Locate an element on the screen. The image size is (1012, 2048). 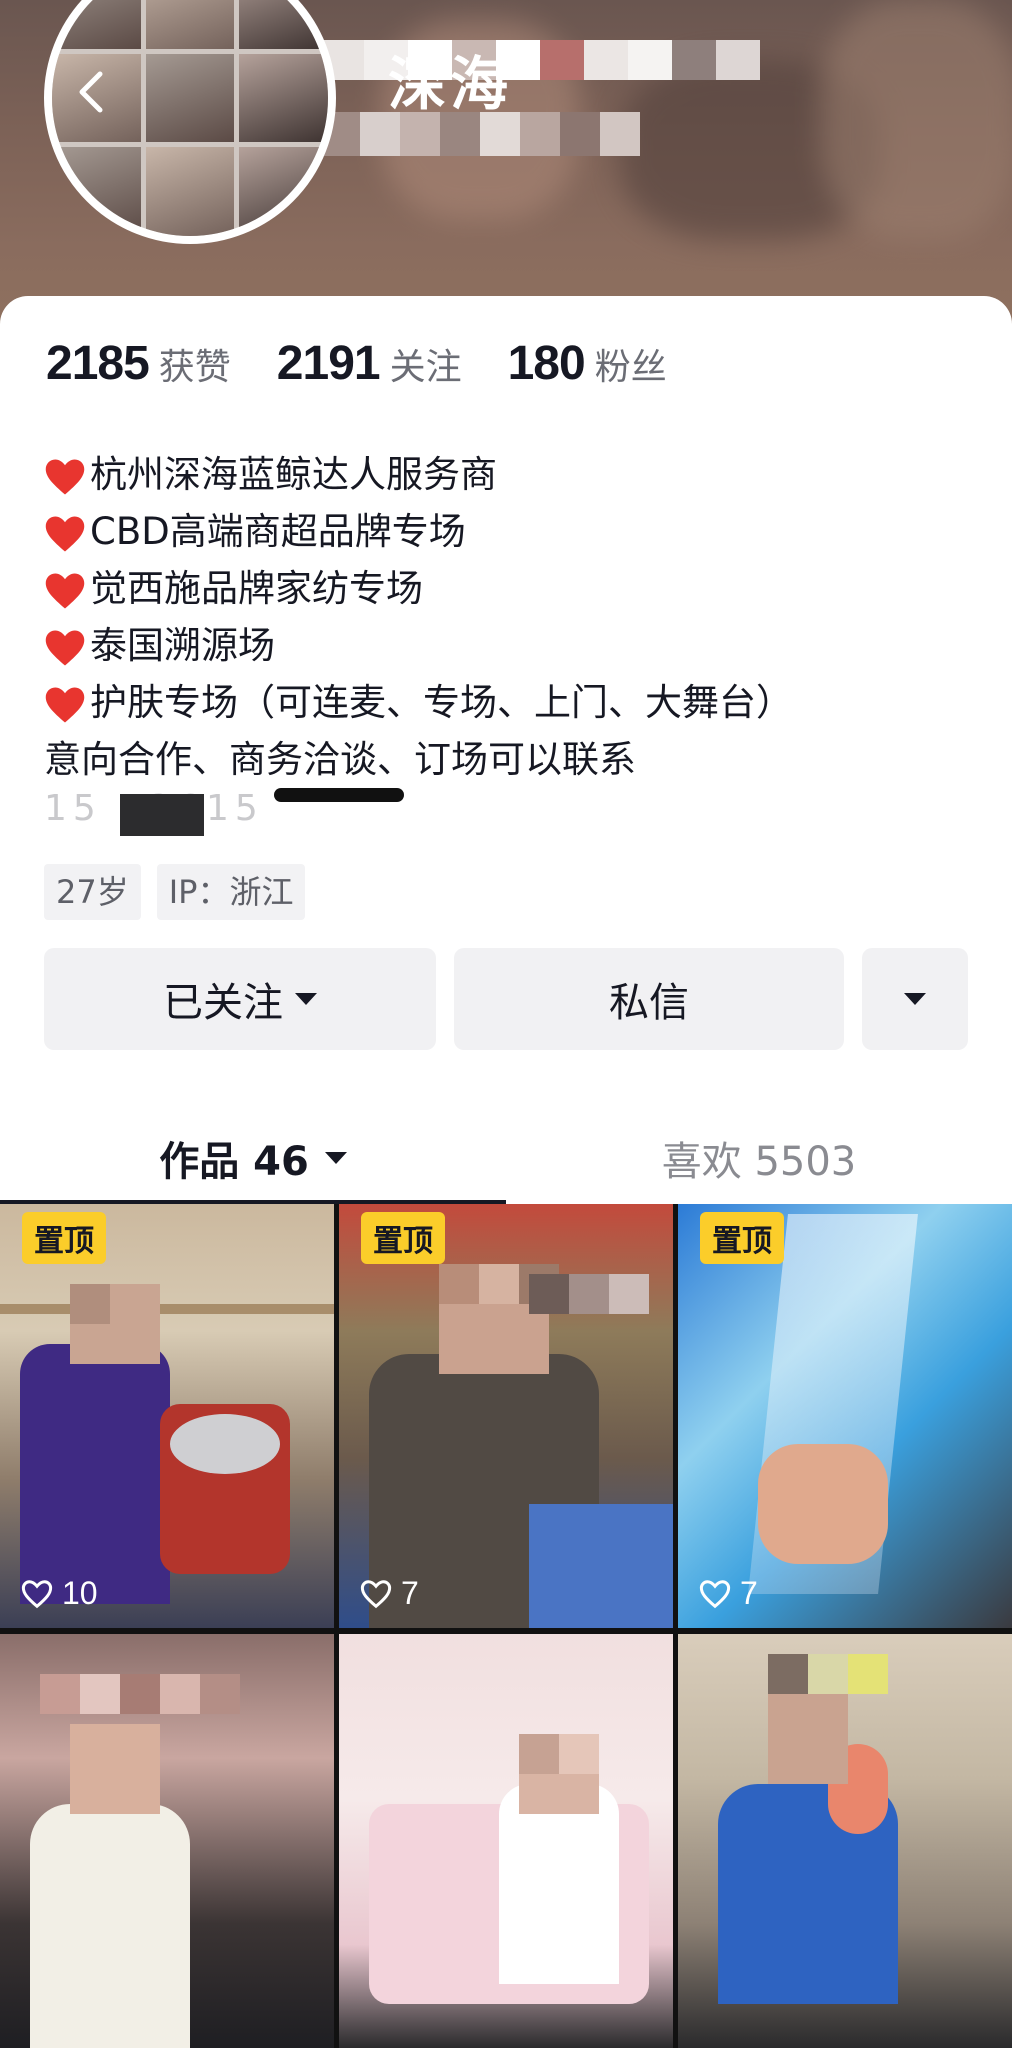
profile-stats: 2185 获赞 2191 关注 180 粉丝 is located at coordinates (379, 363).